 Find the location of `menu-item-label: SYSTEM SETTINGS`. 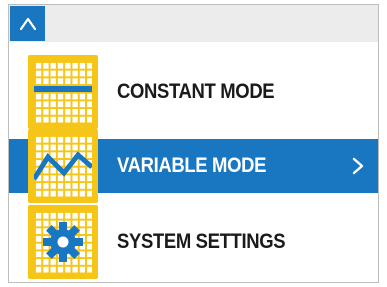

menu-item-label: SYSTEM SETTINGS is located at coordinates (201, 241).